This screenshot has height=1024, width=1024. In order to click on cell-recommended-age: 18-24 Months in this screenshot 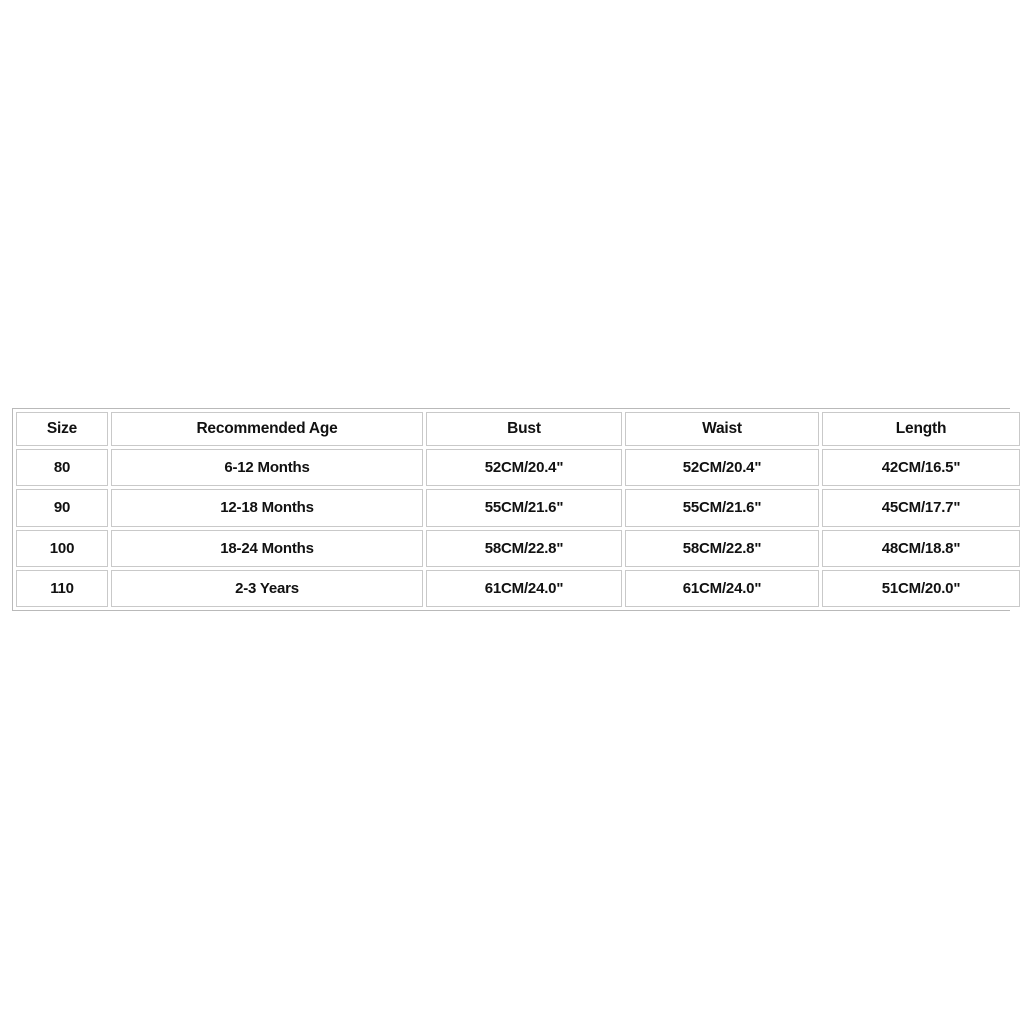, I will do `click(267, 548)`.